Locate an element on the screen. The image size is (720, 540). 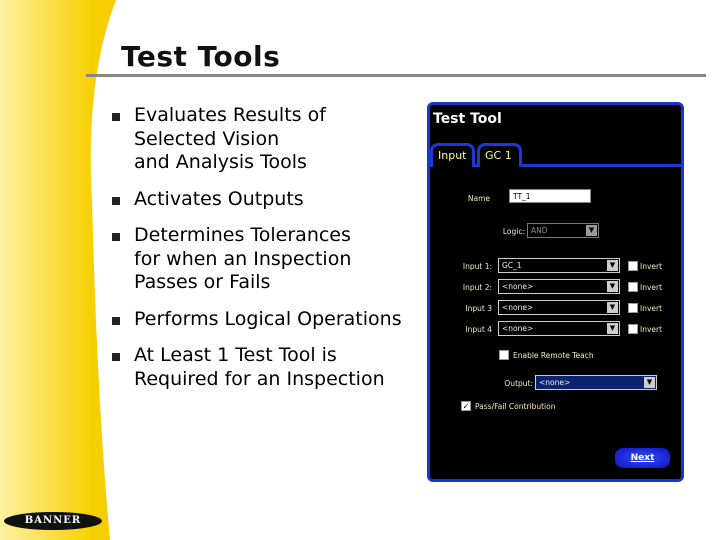
input1-value: GC_1 is located at coordinates (512, 265).